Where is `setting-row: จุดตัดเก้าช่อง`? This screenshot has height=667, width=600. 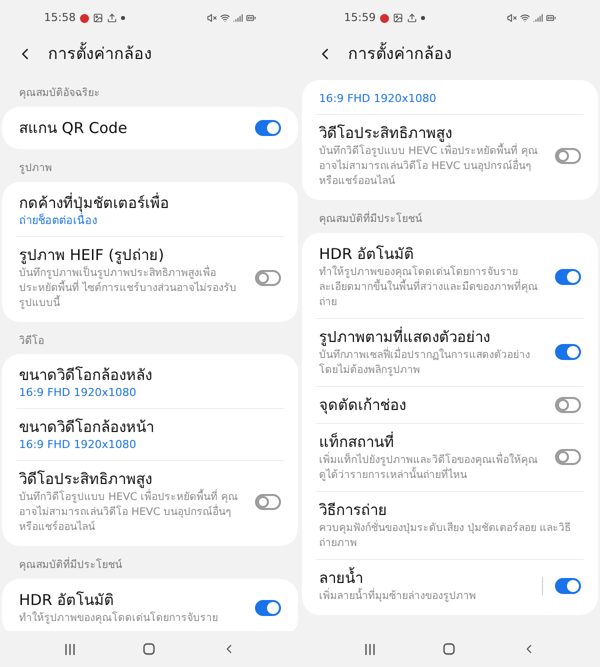
setting-row: จุดตัดเก้าช่อง is located at coordinates (450, 404).